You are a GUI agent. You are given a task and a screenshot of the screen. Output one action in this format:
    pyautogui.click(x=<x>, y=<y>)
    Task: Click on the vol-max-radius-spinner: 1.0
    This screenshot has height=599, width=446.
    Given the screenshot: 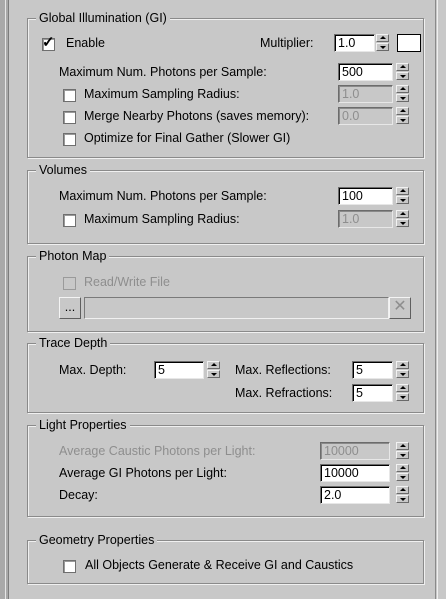 What is the action you would take?
    pyautogui.click(x=373, y=219)
    